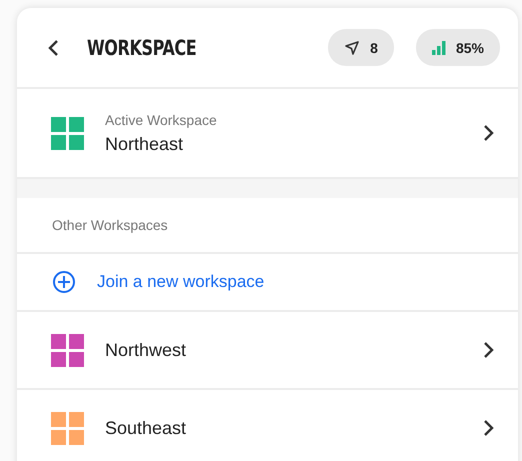 This screenshot has height=461, width=522. What do you see at coordinates (161, 120) in the screenshot?
I see `active-caption: Active Workspace` at bounding box center [161, 120].